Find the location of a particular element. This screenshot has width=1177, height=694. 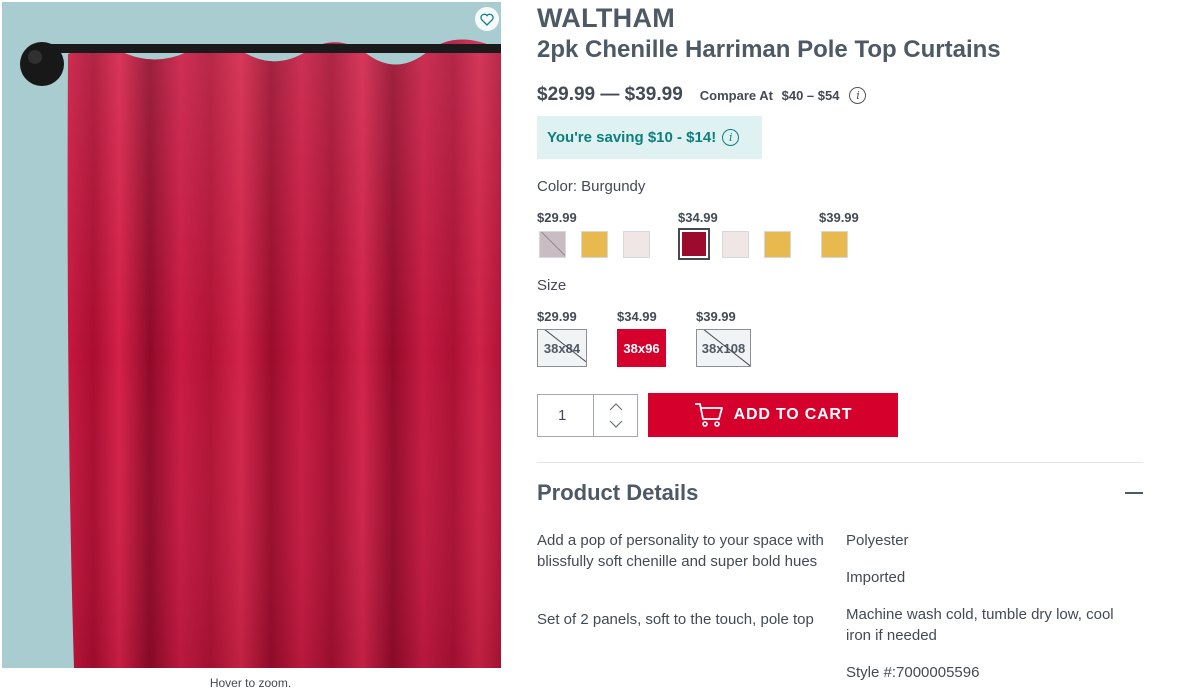

wishlist-button is located at coordinates (487, 19).